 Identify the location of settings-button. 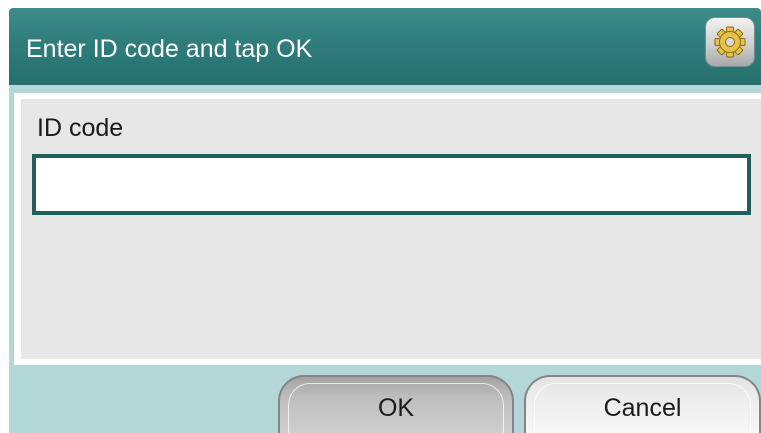
(730, 42).